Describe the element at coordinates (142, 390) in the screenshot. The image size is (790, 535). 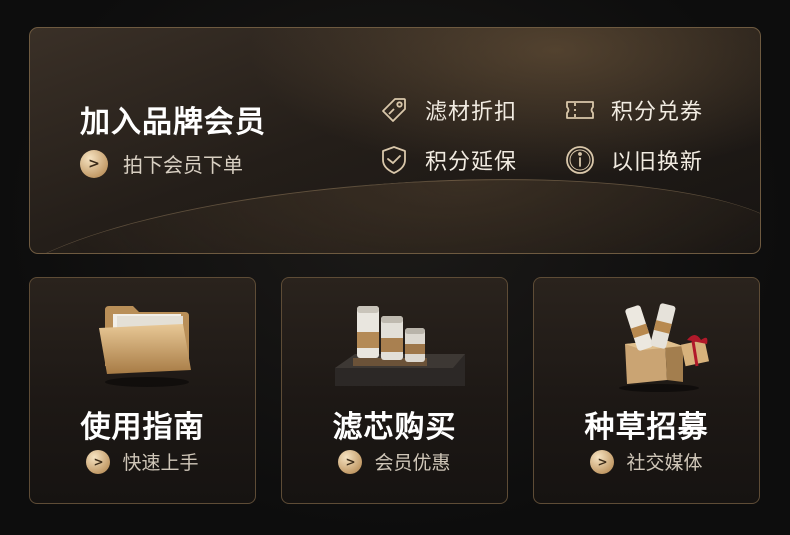
I see `tile-user-guide: 使用指南 > 快速上手` at that location.